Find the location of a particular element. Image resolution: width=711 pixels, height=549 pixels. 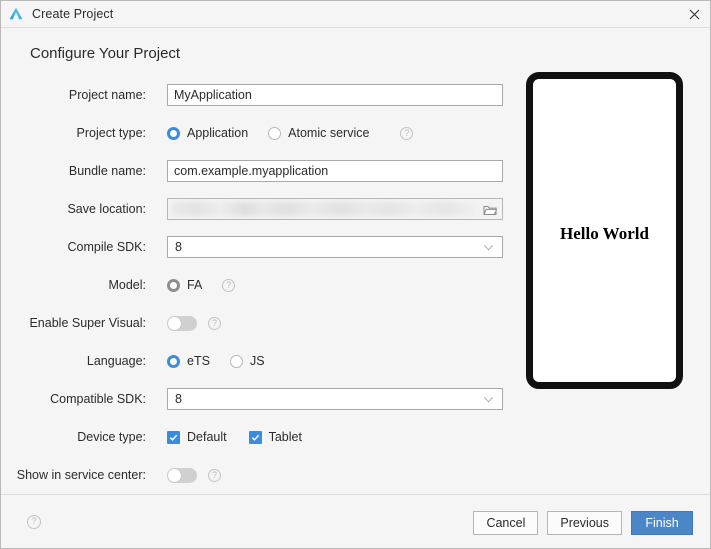

project-name-input is located at coordinates (335, 95).